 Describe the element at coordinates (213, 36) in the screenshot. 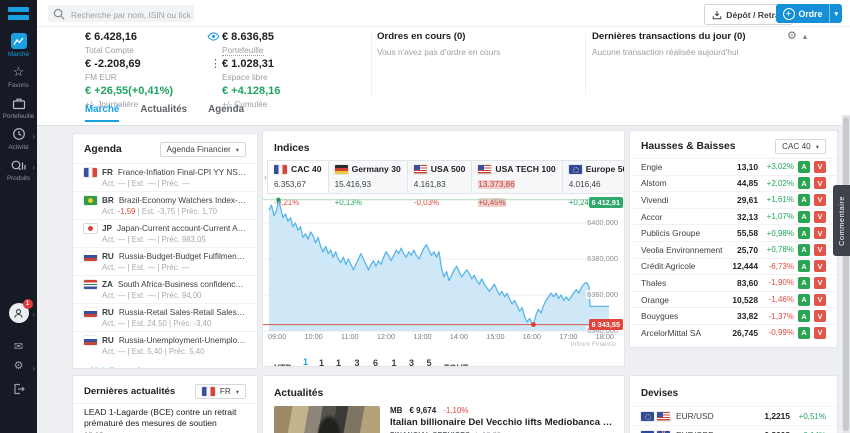

I see `eye-icon` at that location.